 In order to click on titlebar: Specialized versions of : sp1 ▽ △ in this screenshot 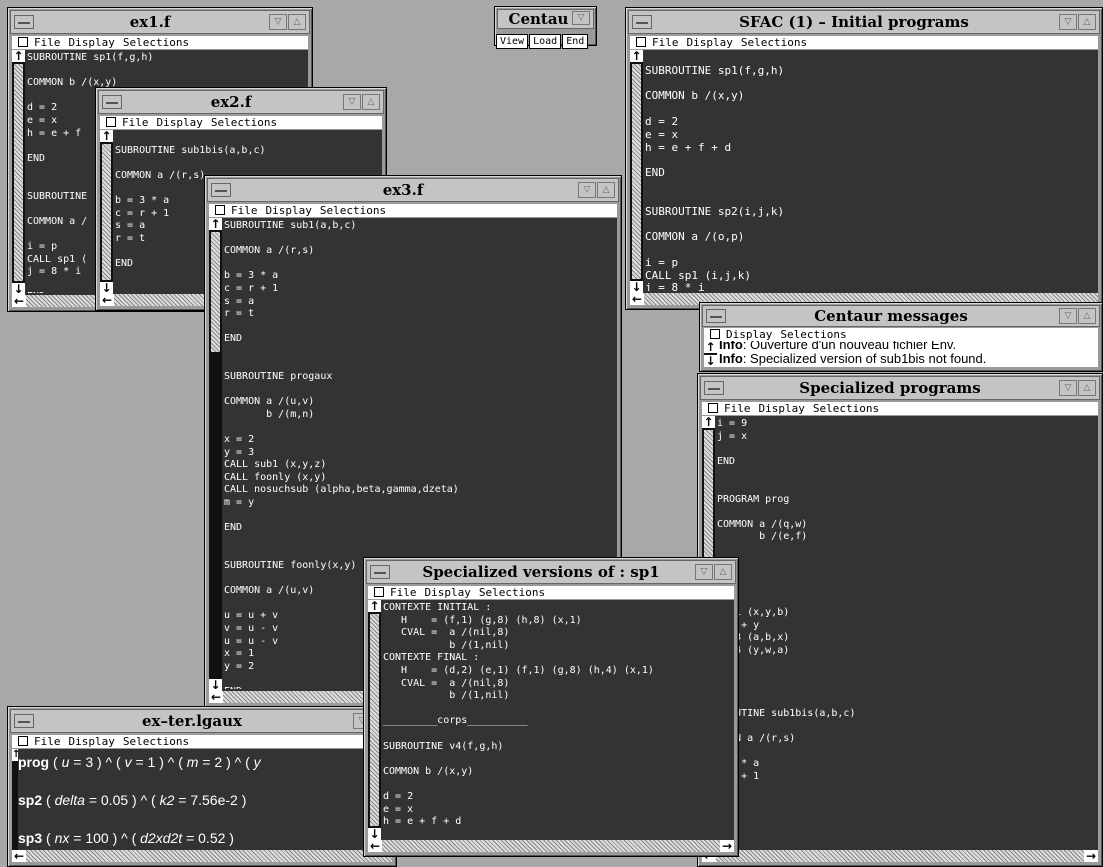, I will do `click(551, 572)`.